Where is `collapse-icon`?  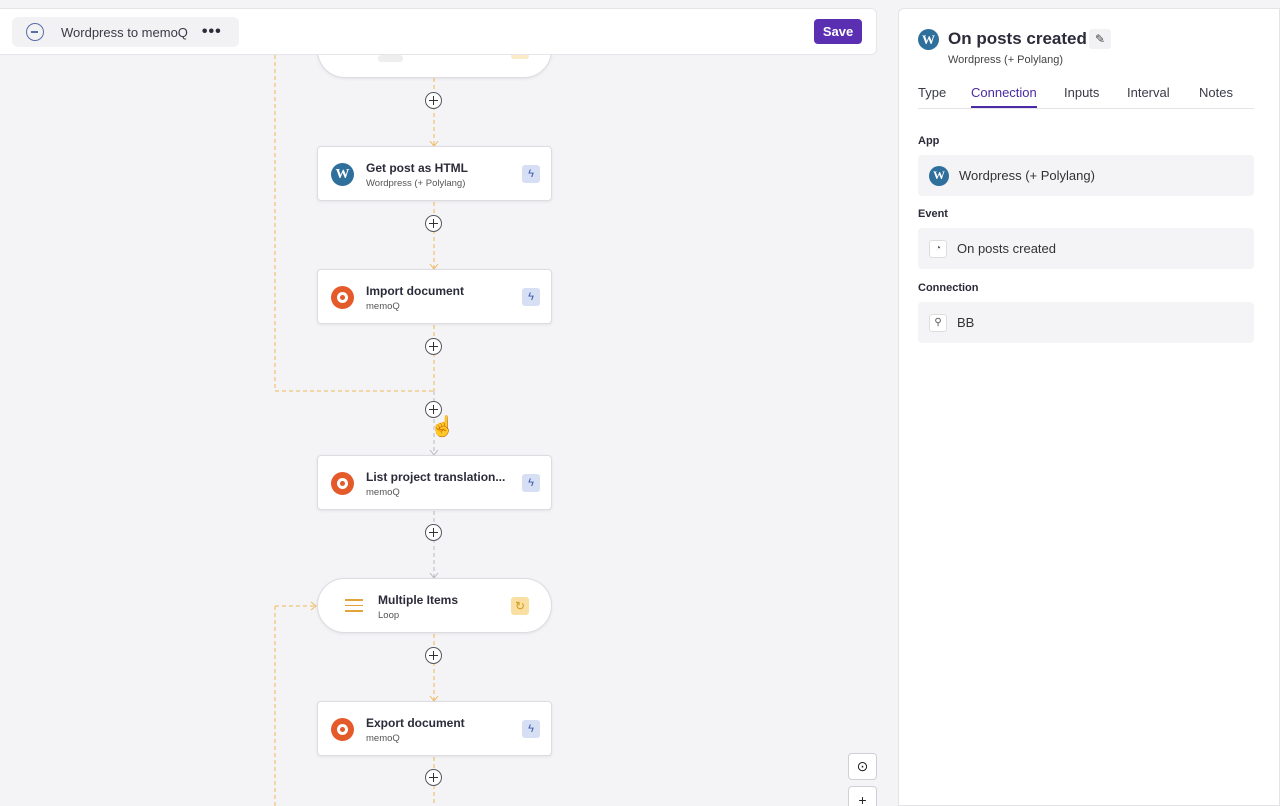
collapse-icon is located at coordinates (35, 32).